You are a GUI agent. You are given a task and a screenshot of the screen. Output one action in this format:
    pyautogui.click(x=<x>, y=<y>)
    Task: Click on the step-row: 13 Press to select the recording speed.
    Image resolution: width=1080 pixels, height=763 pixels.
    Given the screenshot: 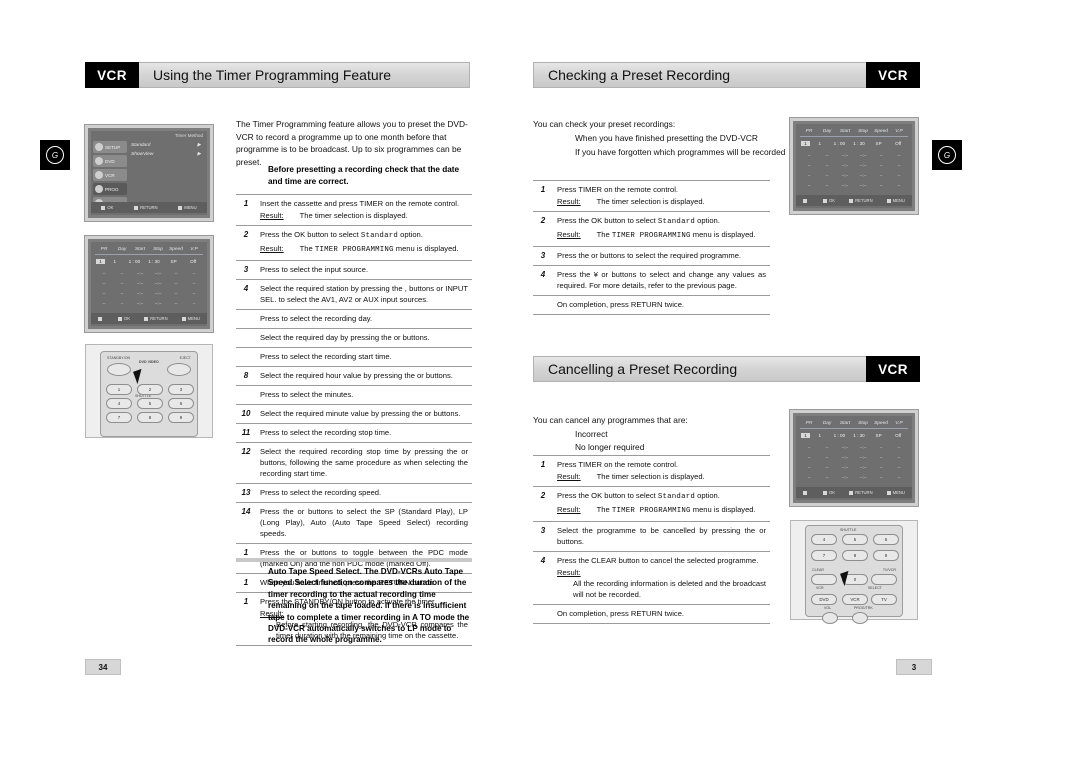 What is the action you would take?
    pyautogui.click(x=354, y=493)
    